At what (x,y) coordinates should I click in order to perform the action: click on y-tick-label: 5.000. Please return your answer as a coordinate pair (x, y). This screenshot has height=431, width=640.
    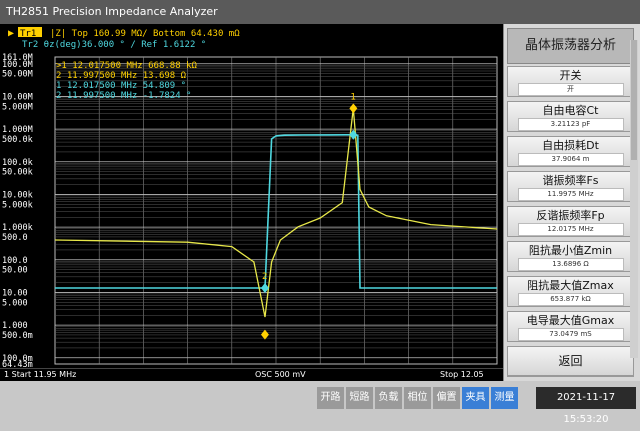
    Looking at the image, I should click on (15, 303).